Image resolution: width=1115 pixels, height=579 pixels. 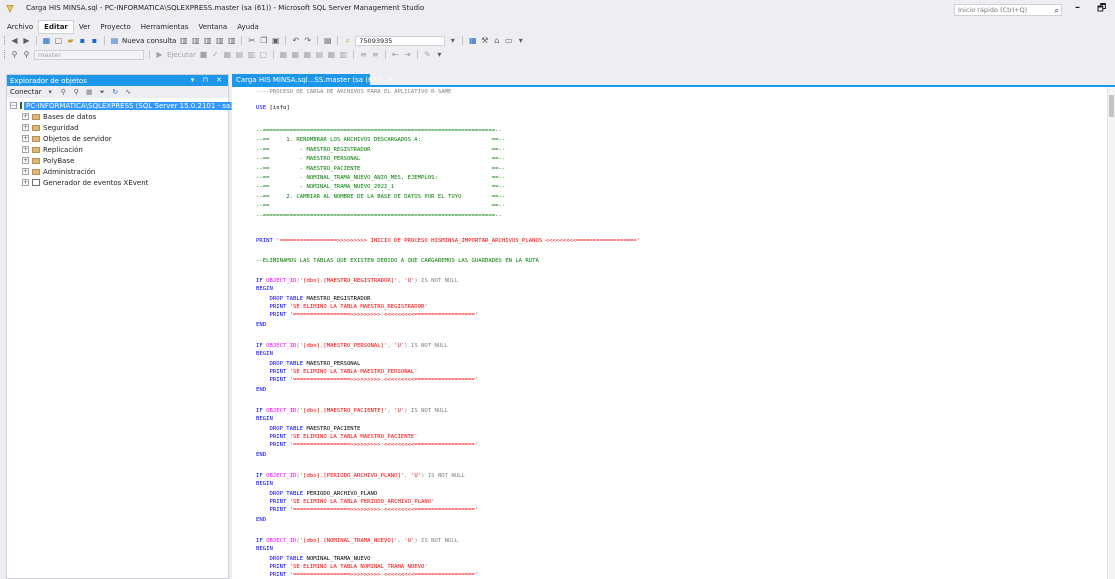 I want to click on restore-button: 🗗, so click(x=1101, y=9).